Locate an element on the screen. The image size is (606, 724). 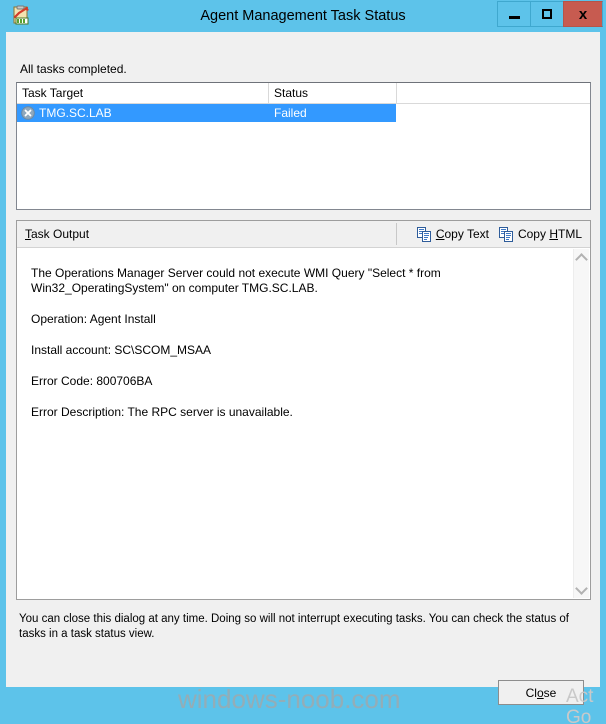
scroll-up-button is located at coordinates (581, 257).